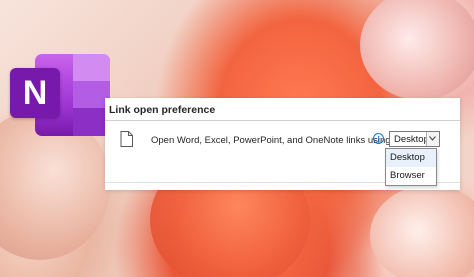  What do you see at coordinates (432, 139) in the screenshot?
I see `chevron-down-icon` at bounding box center [432, 139].